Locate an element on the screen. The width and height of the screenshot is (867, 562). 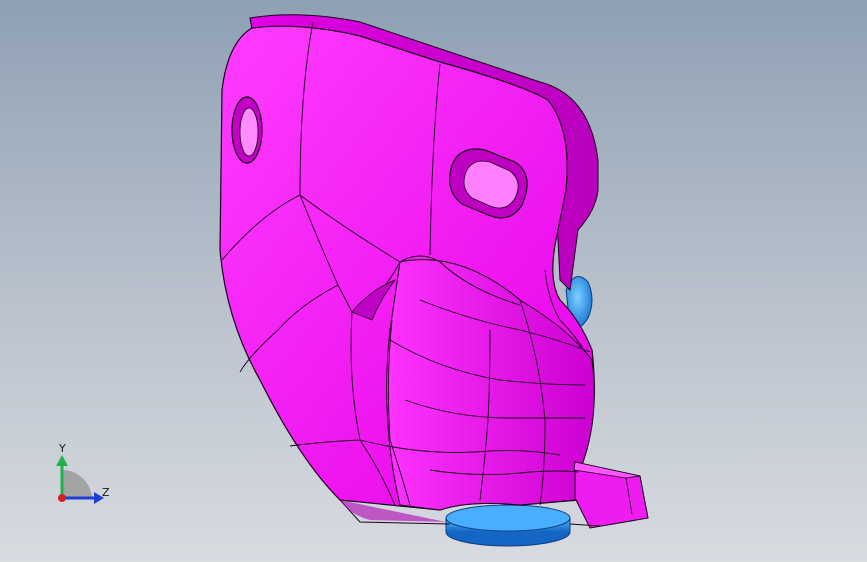
view-orientation-triad-icon is located at coordinates (80, 479).